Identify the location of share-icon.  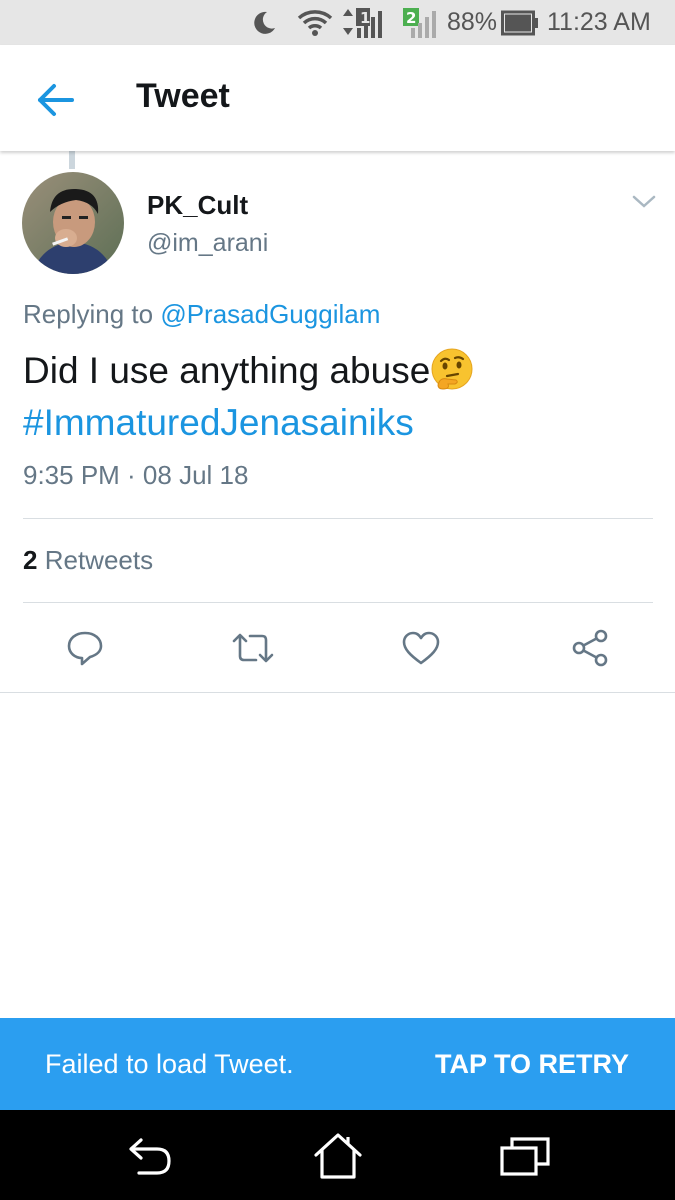
(590, 648).